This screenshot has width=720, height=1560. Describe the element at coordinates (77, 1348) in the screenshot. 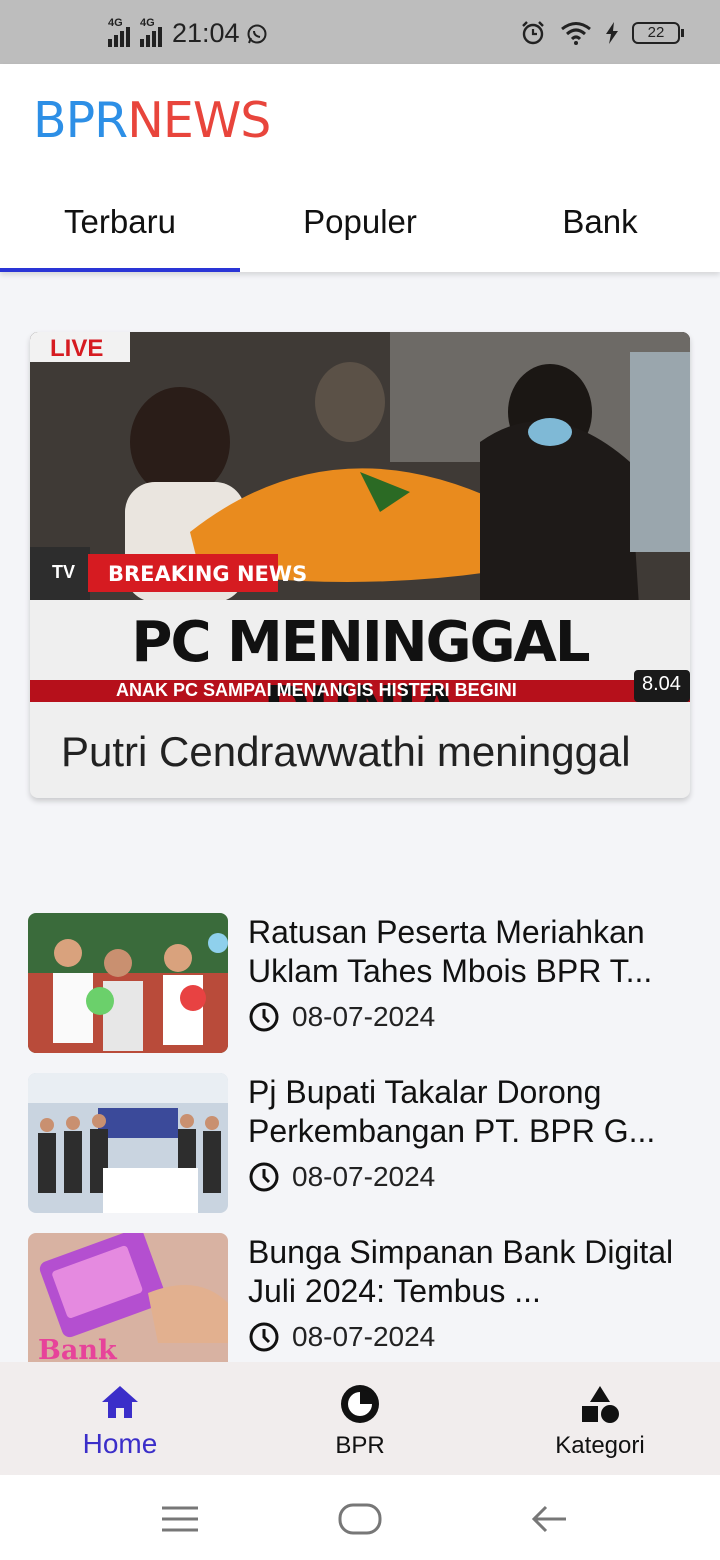

I see `thumbnail-caption: Bank Digital` at that location.